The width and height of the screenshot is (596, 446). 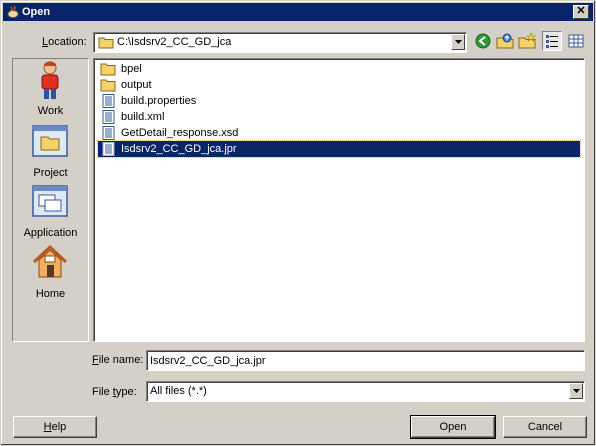 I want to click on file-name: build.properties, so click(x=159, y=101).